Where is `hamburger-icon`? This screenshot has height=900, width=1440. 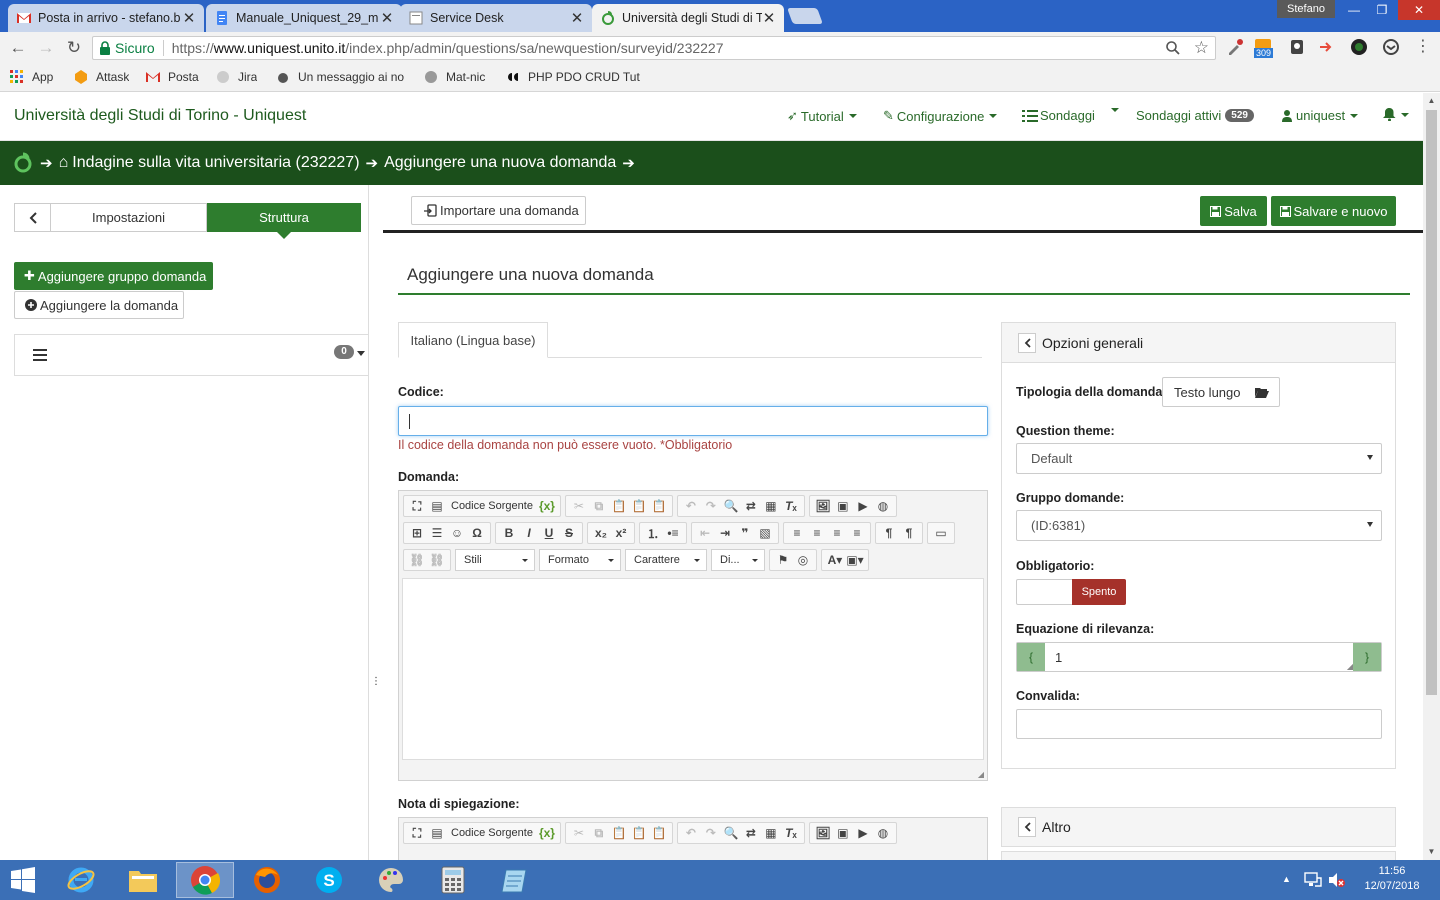
hamburger-icon is located at coordinates (40, 355).